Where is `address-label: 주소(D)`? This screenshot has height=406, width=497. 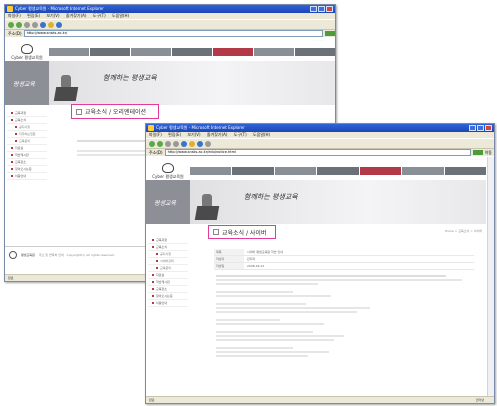
address-label: 주소(D) is located at coordinates (156, 152).